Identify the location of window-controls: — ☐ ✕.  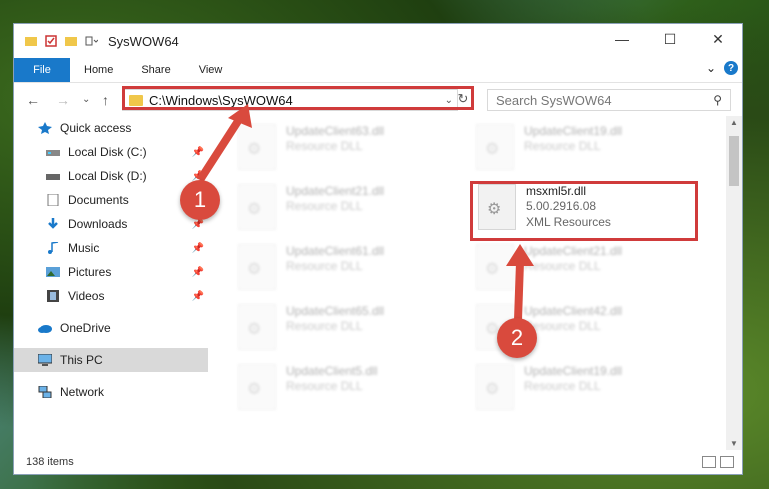
(670, 39).